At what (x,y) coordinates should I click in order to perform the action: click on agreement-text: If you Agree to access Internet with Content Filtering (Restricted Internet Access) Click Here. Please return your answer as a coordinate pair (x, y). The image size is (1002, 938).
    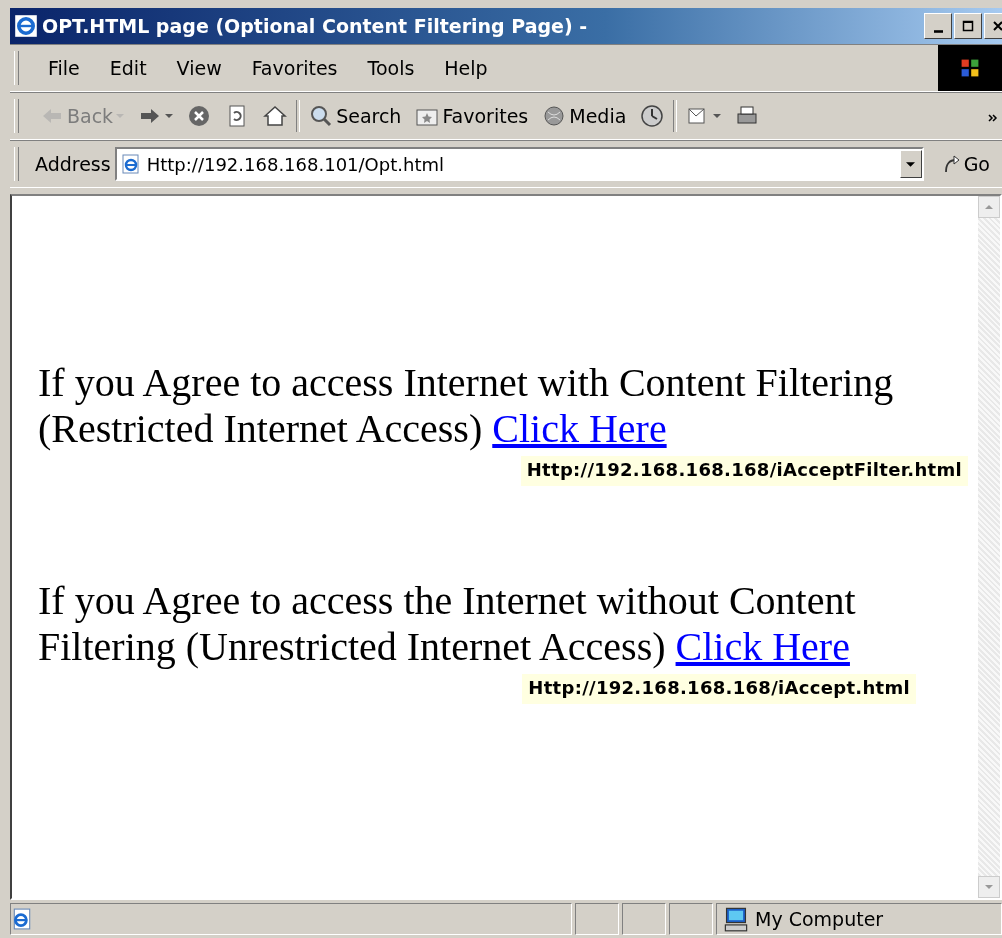
    Looking at the image, I should click on (466, 406).